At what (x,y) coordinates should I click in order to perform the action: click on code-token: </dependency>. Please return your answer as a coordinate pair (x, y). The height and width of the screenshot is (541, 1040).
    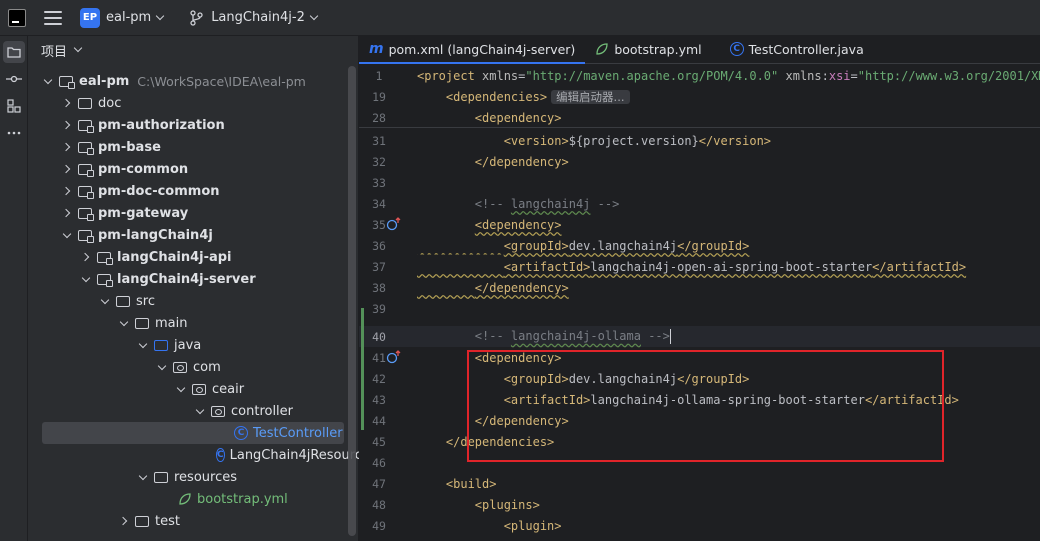
    Looking at the image, I should click on (521, 287).